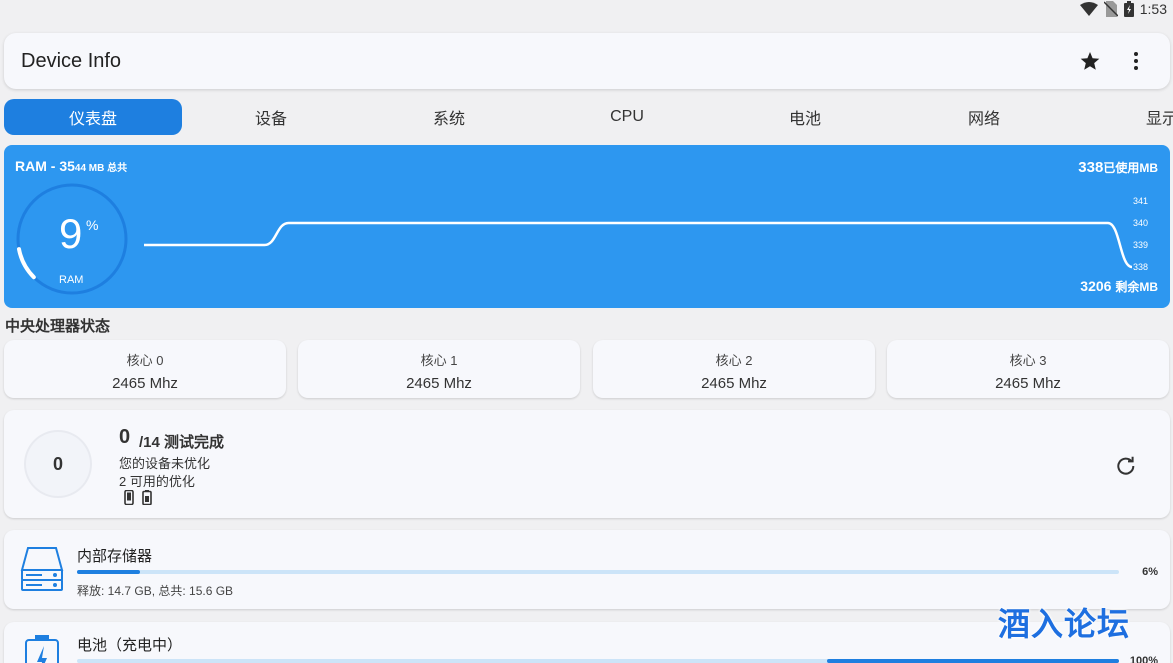  Describe the element at coordinates (165, 463) in the screenshot. I see `optimization-status: 您的设备未优化` at that location.